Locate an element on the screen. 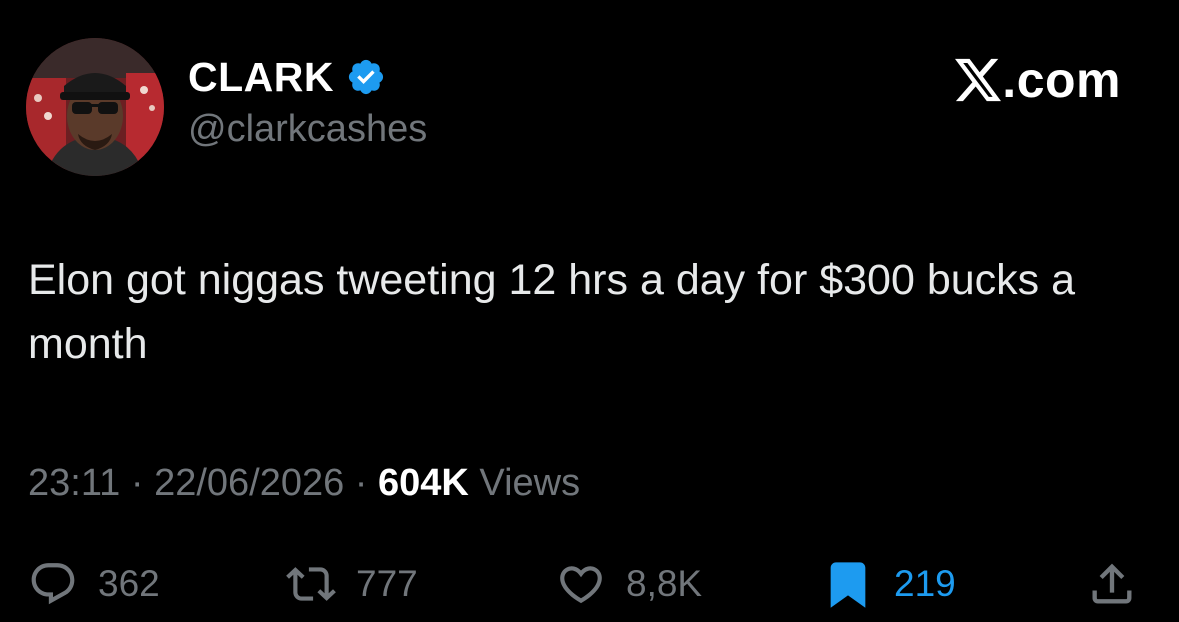 This screenshot has height=622, width=1179. avatar is located at coordinates (95, 107).